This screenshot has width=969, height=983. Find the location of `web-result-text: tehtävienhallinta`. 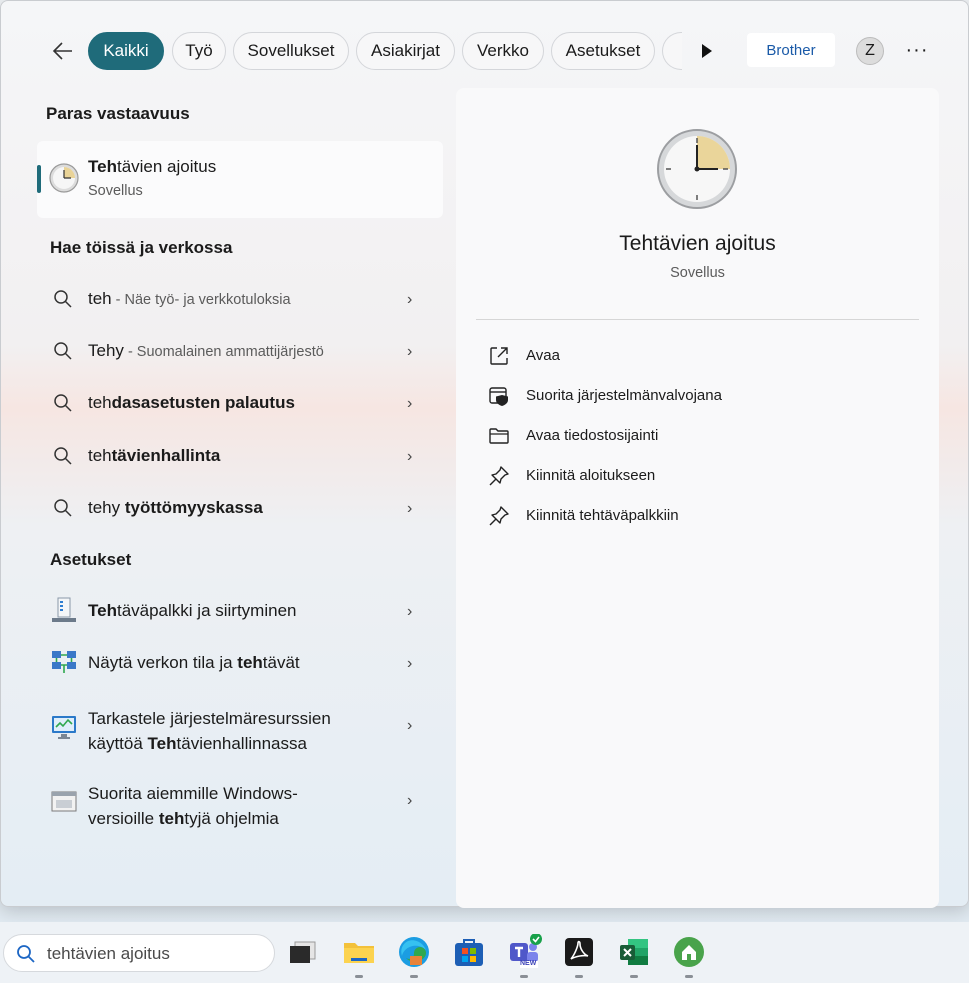

web-result-text: tehtävienhallinta is located at coordinates (154, 455).